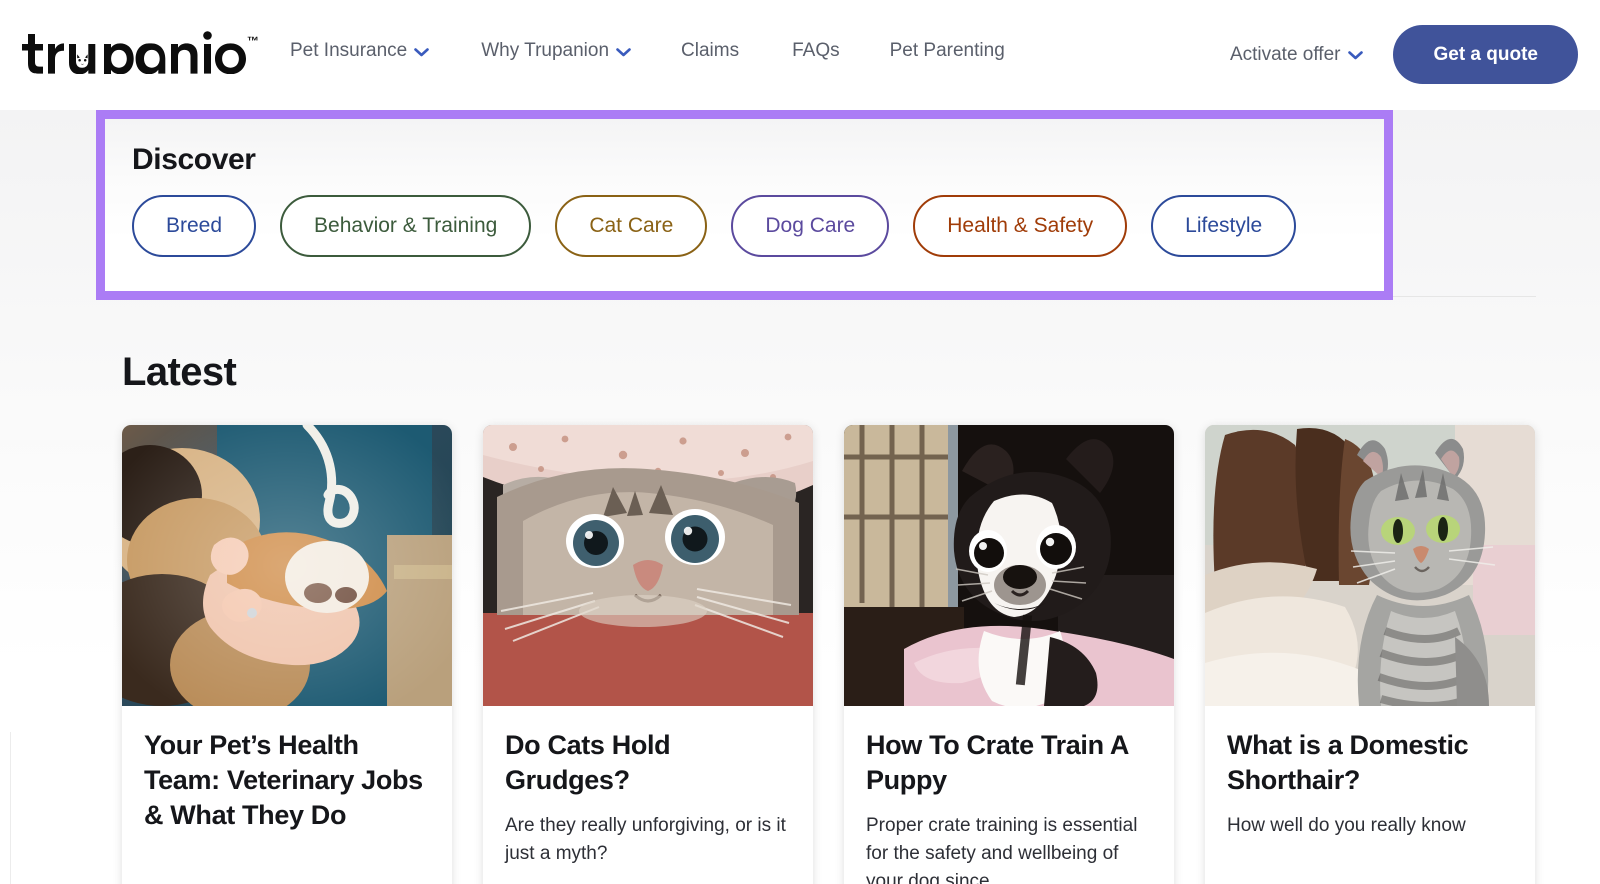 This screenshot has width=1600, height=884. What do you see at coordinates (194, 159) in the screenshot?
I see `discover-heading: Discover` at bounding box center [194, 159].